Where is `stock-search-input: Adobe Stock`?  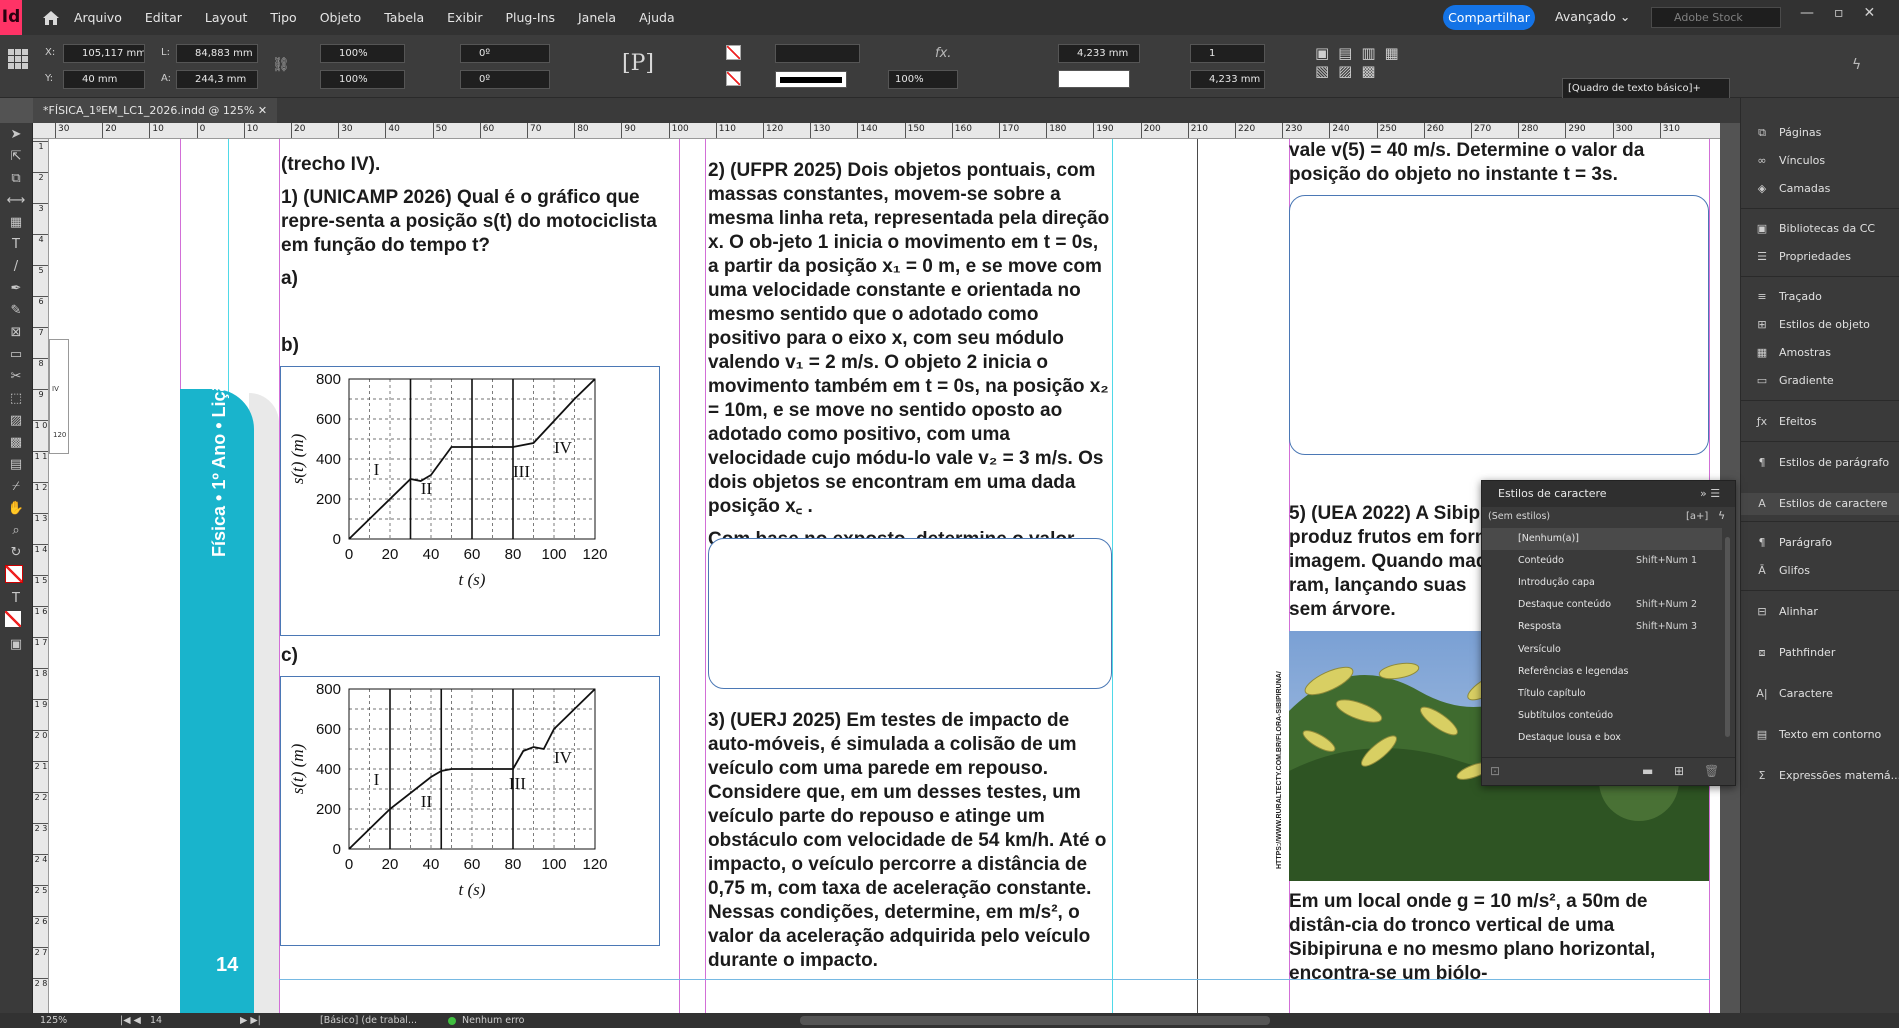
stock-search-input: Adobe Stock is located at coordinates (1716, 17).